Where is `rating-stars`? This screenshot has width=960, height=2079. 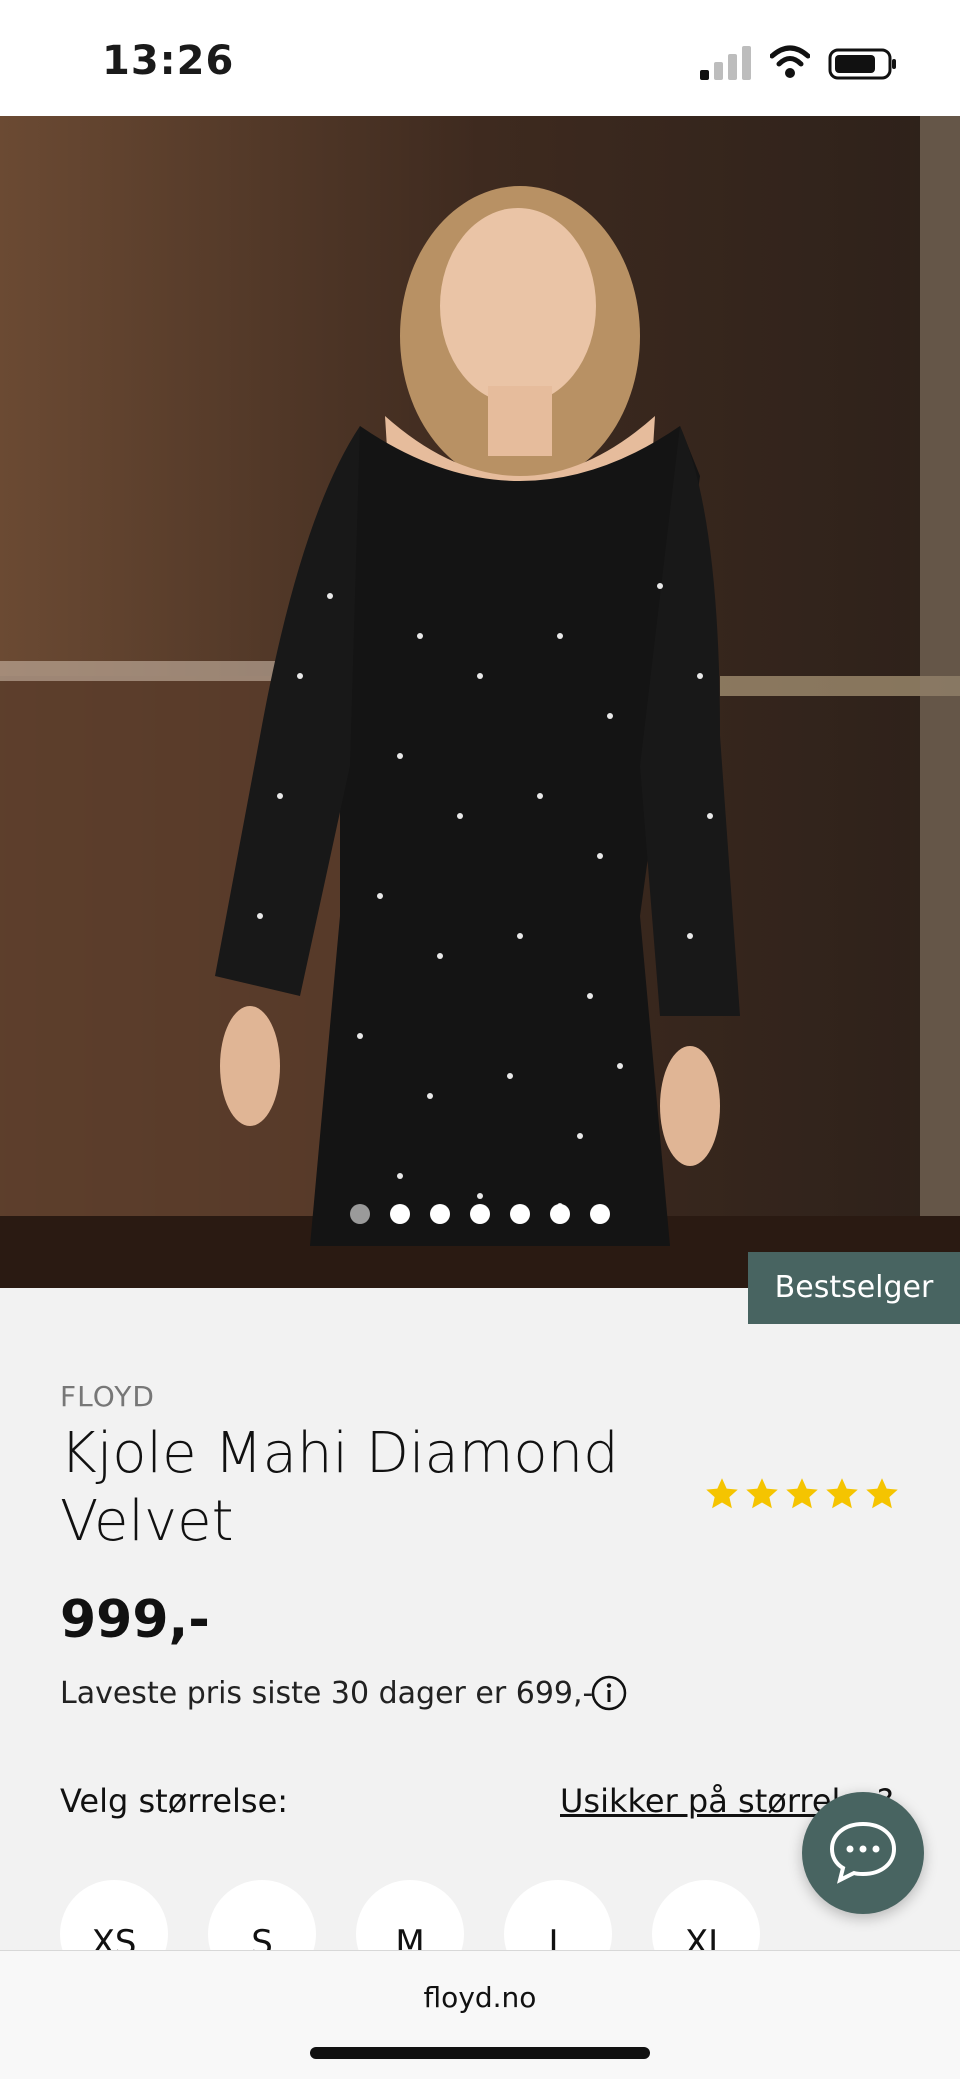 rating-stars is located at coordinates (802, 1494).